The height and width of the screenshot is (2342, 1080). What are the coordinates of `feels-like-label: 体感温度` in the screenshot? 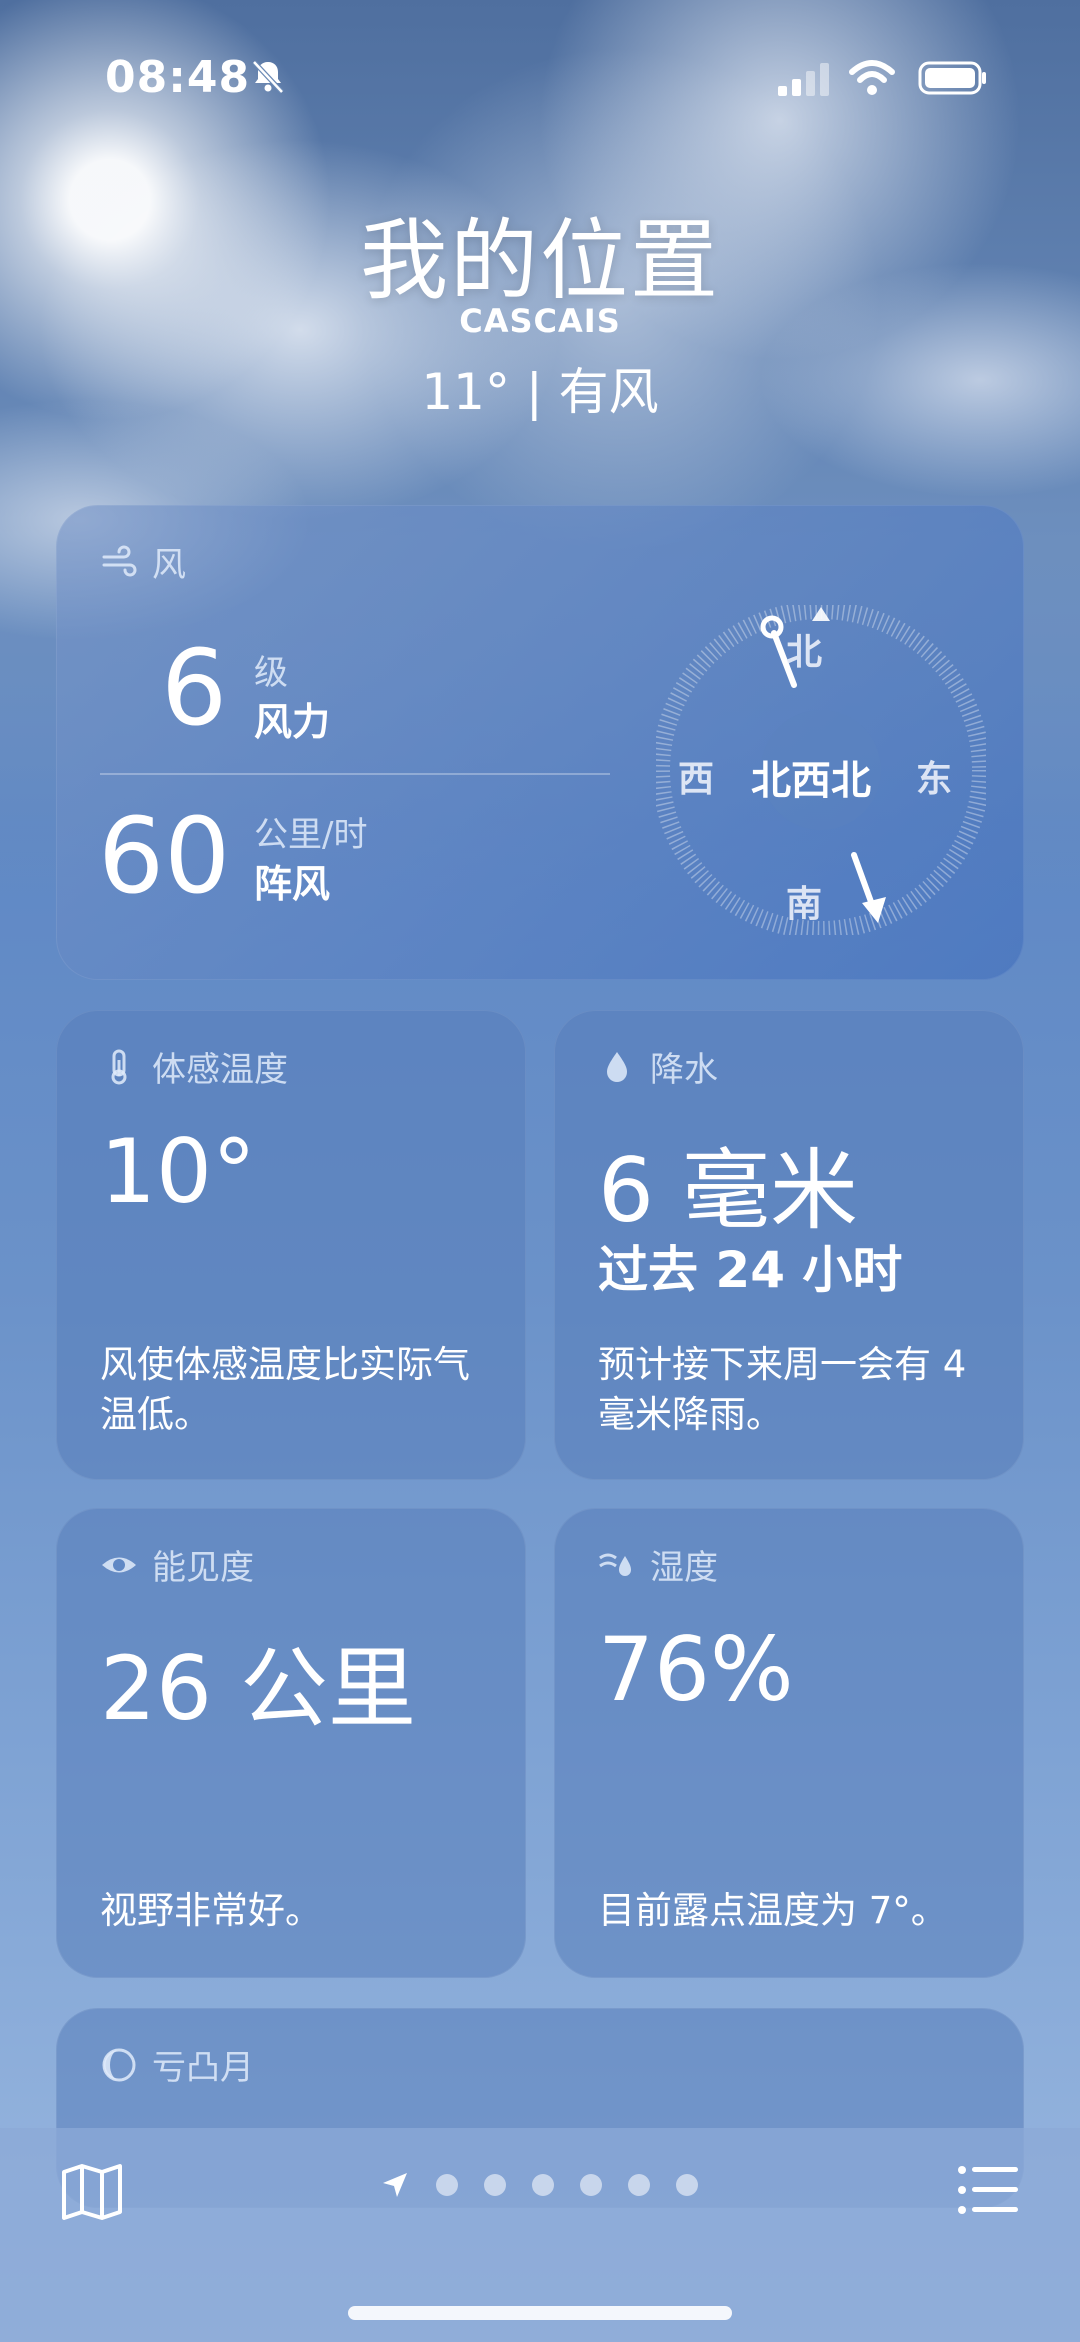 It's located at (220, 1070).